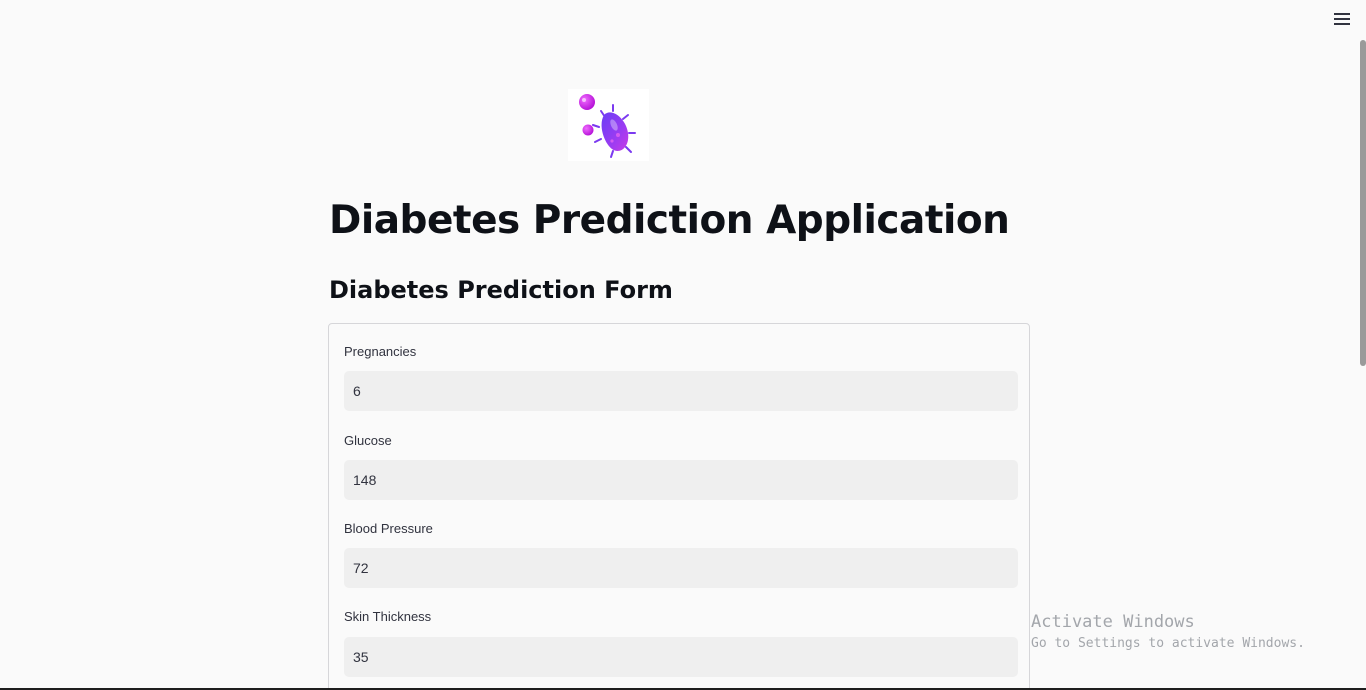 The width and height of the screenshot is (1366, 690). Describe the element at coordinates (1342, 24) in the screenshot. I see `menu-bar-bottom` at that location.